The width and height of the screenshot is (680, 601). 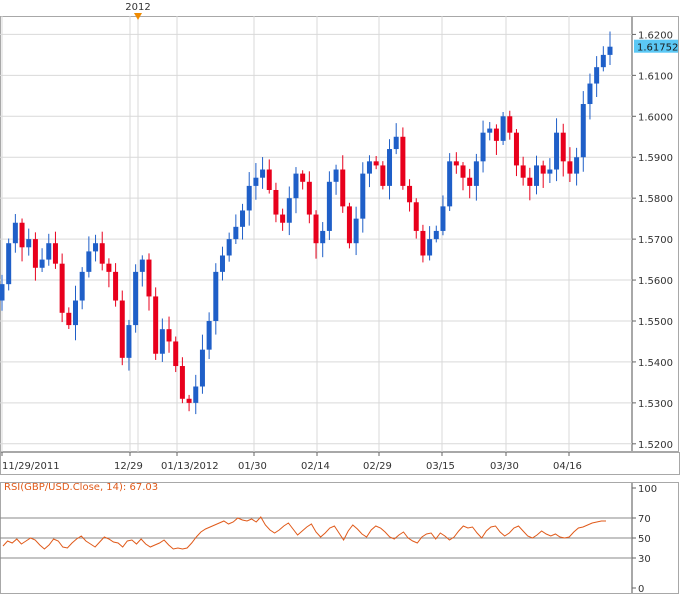 I want to click on price-tick-label: 1.5300, so click(x=655, y=404).